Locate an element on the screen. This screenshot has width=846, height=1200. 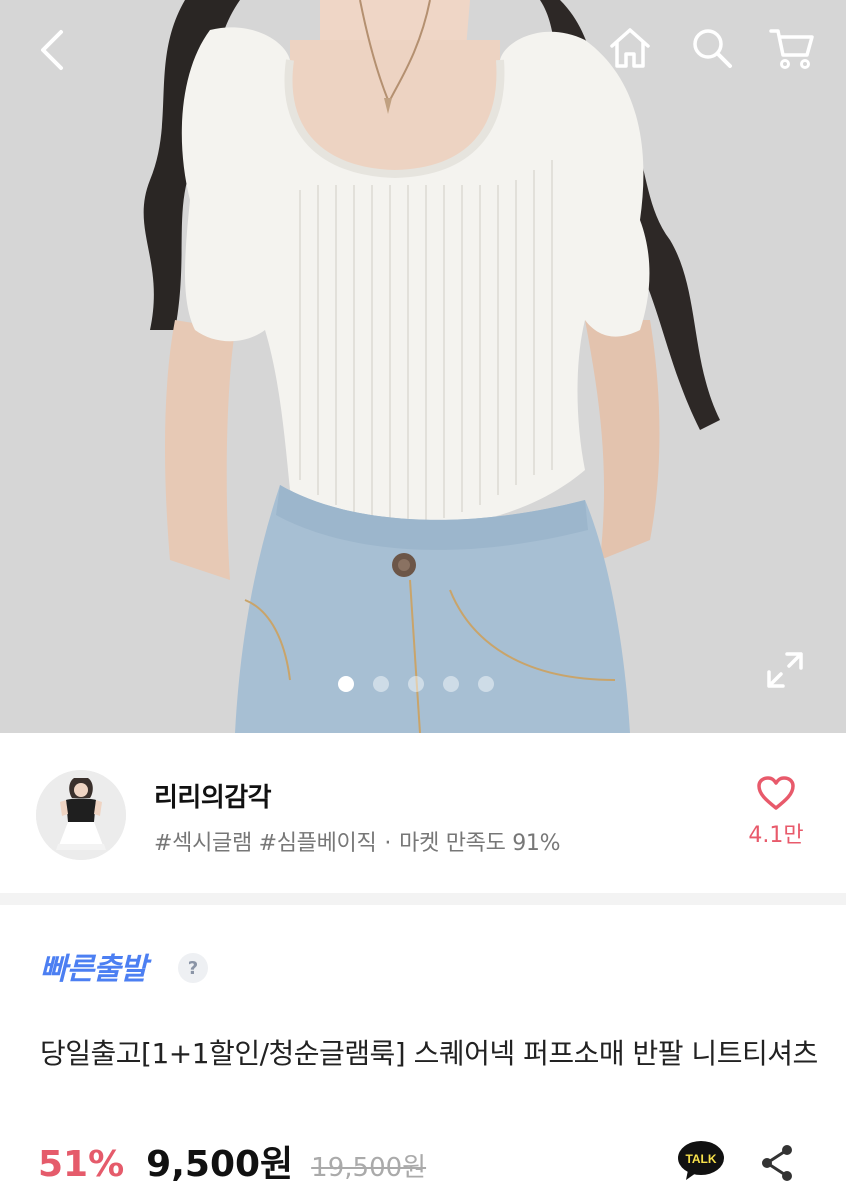
share-button is located at coordinates (777, 1163).